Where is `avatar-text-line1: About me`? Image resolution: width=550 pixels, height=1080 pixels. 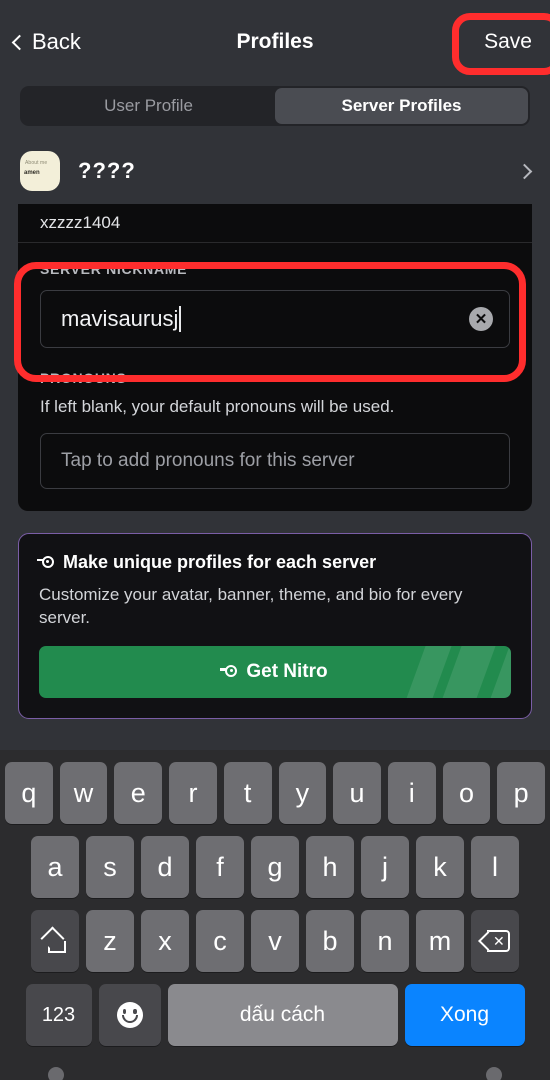
avatar-text-line1: About me is located at coordinates (36, 163).